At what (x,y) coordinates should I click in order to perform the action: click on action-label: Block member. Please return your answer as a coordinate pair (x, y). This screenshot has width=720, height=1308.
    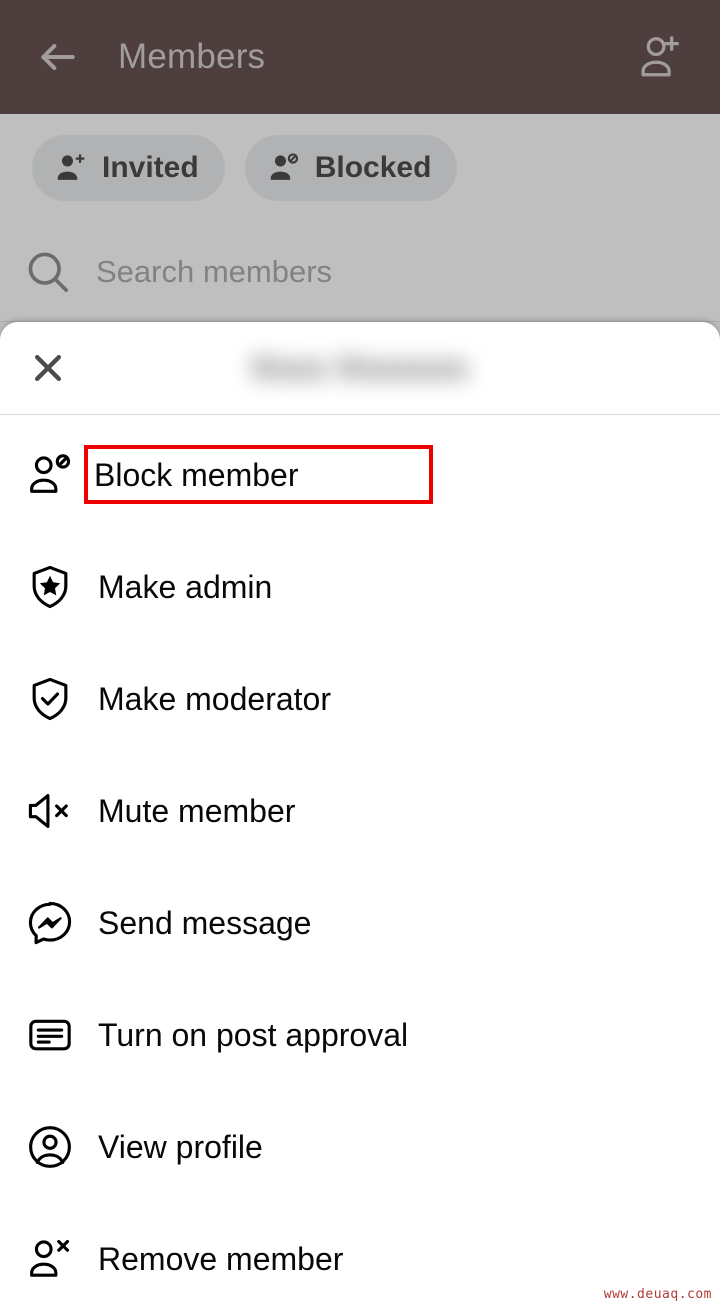
    Looking at the image, I should click on (196, 474).